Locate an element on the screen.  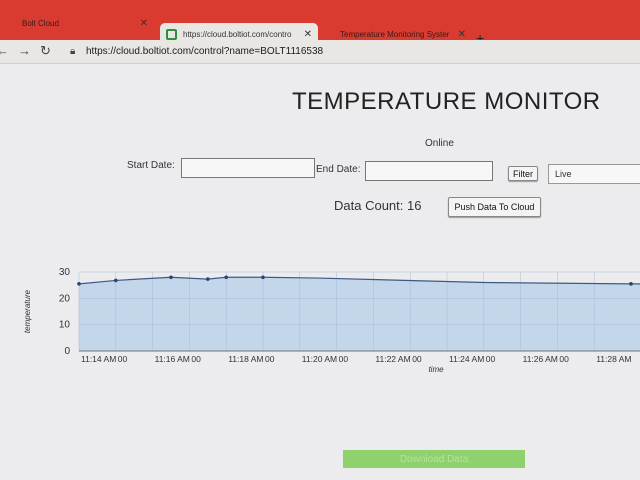
end-date-input is located at coordinates (429, 171).